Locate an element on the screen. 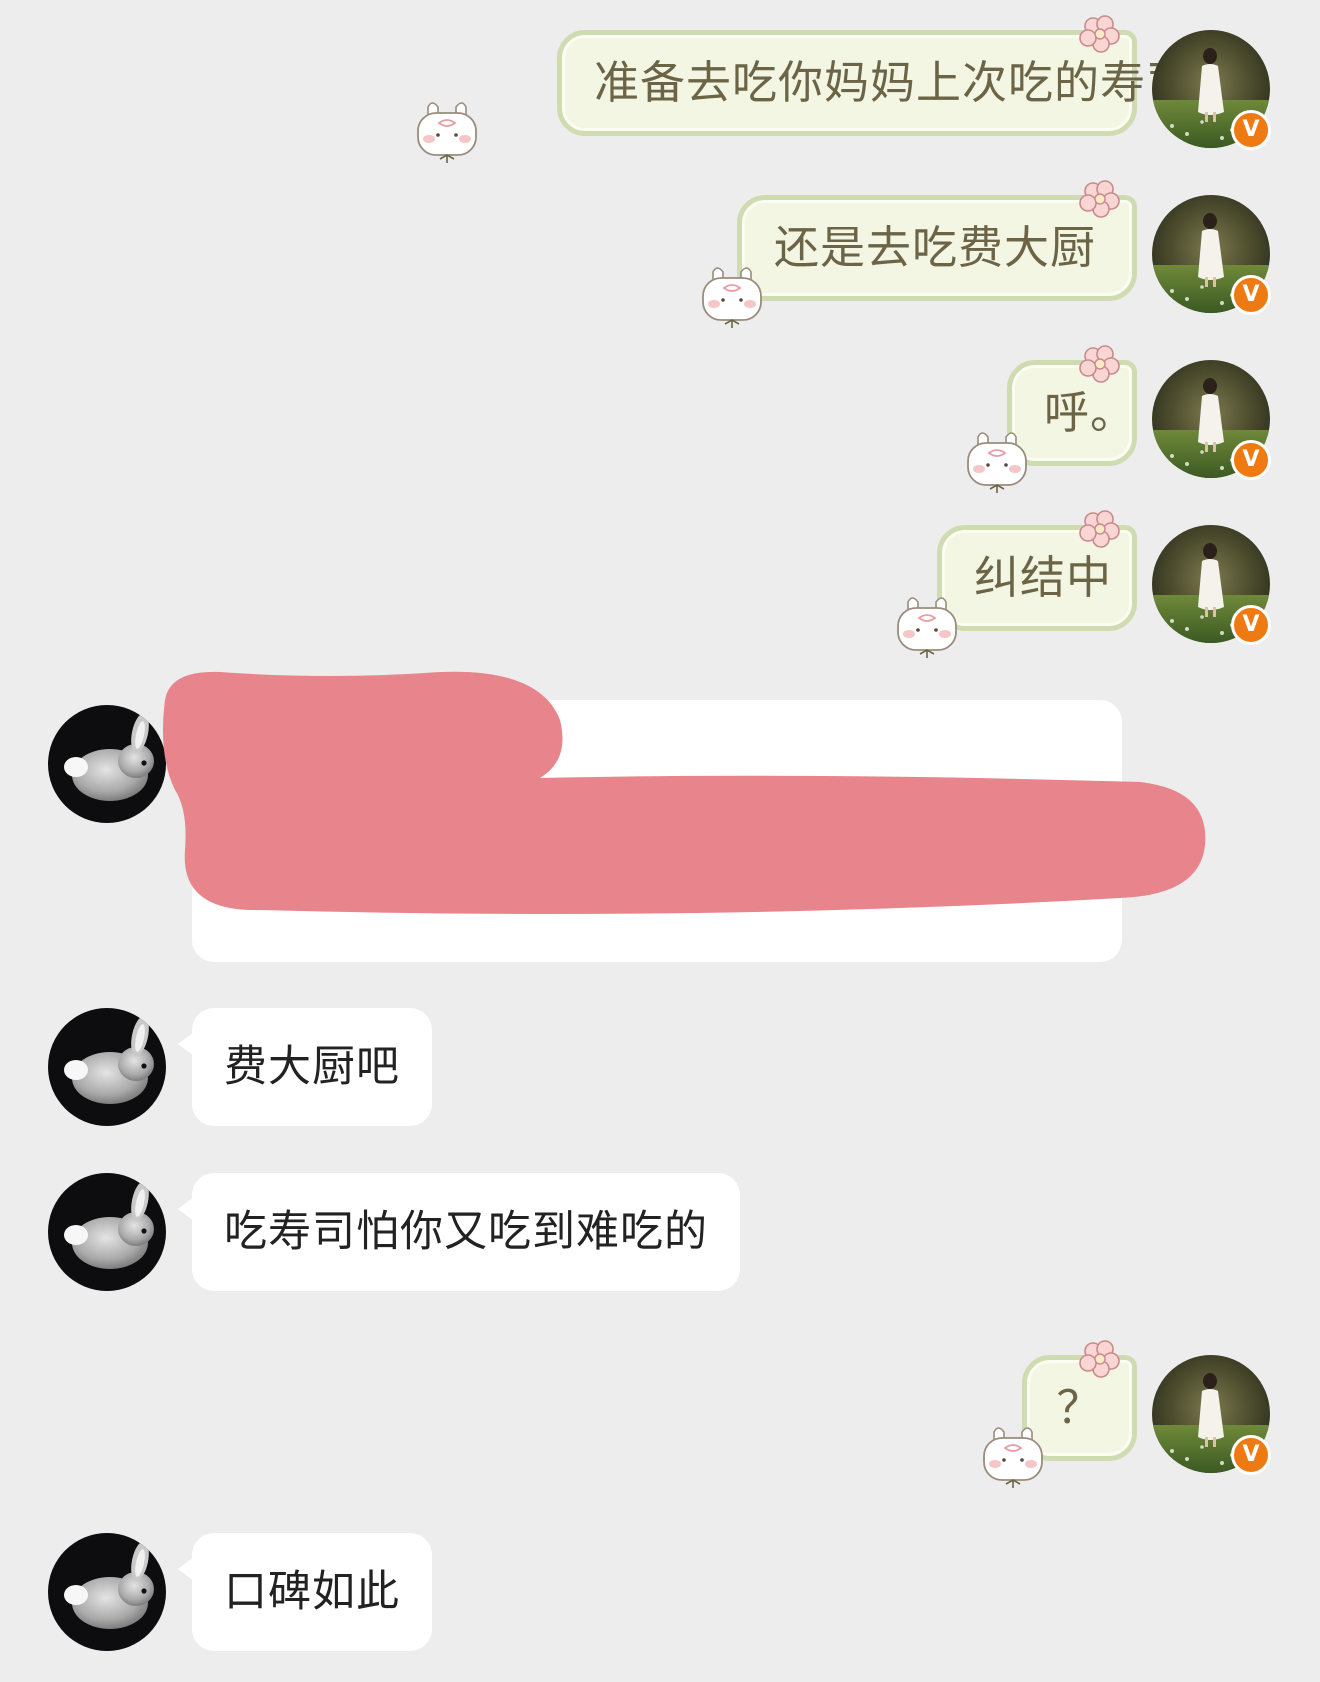 This screenshot has width=1320, height=1682. message-row-out: 准备去吃你妈妈上次吃的寿司 V is located at coordinates (660, 82).